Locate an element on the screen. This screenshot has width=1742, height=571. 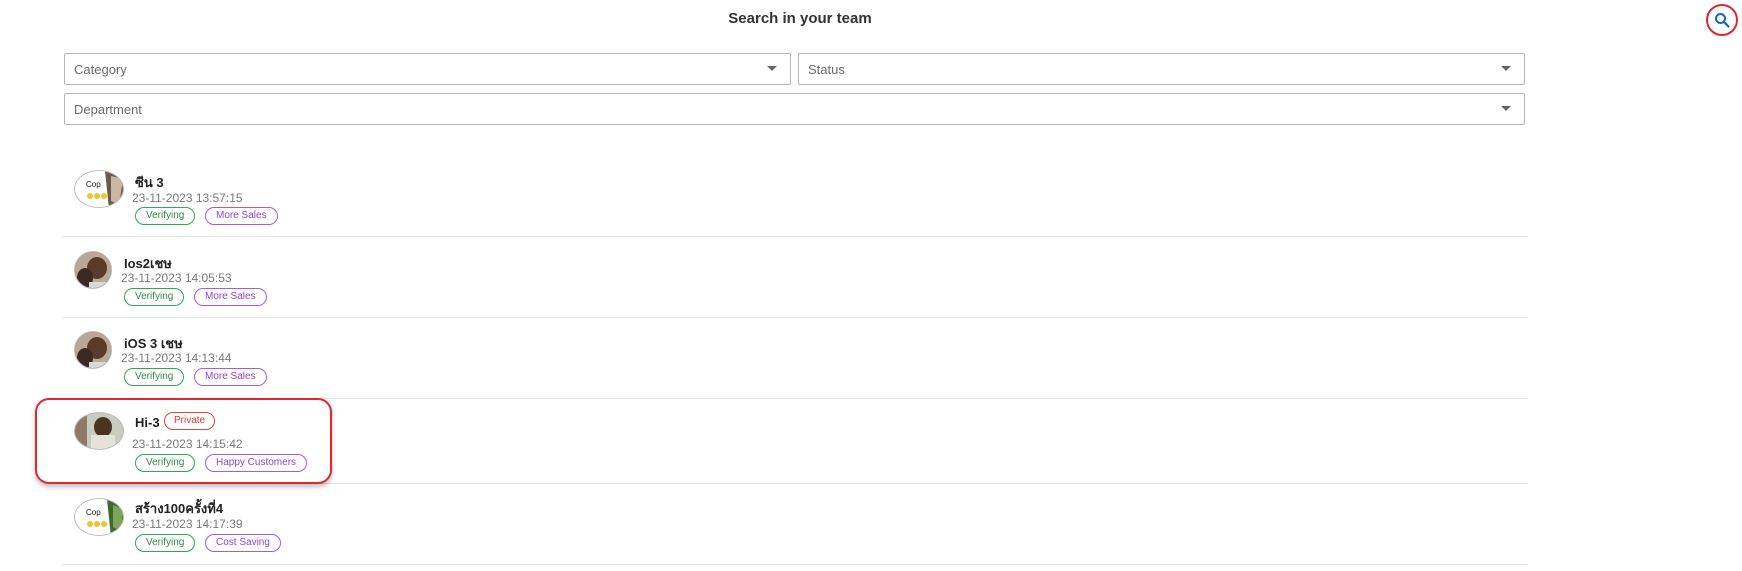
category-placeholder: Category is located at coordinates (100, 69).